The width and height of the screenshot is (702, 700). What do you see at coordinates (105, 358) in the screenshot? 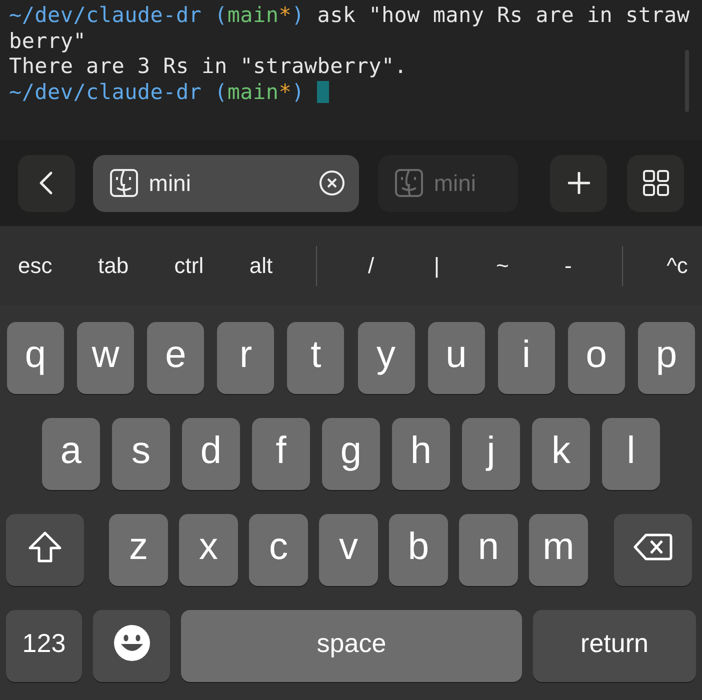
I see `letter-key: w` at bounding box center [105, 358].